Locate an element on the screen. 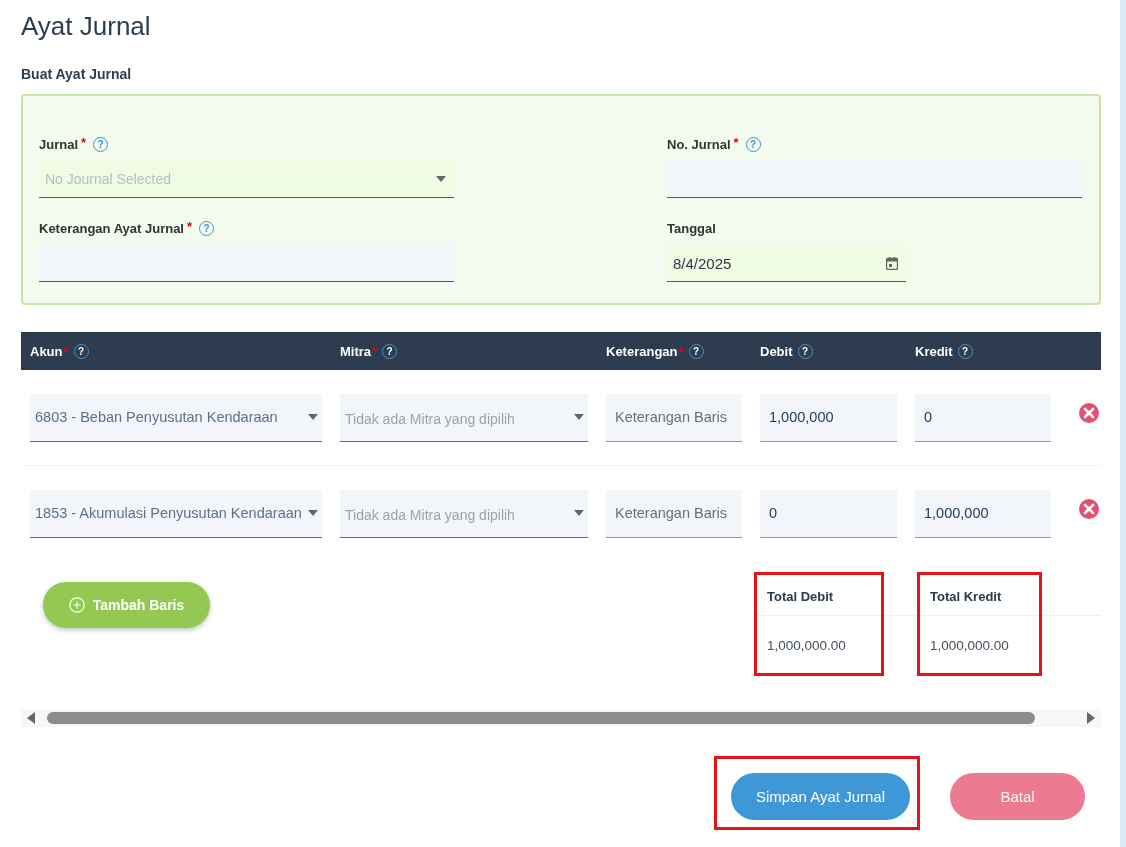 This screenshot has height=847, width=1126. column-header: Mitra is located at coordinates (356, 351).